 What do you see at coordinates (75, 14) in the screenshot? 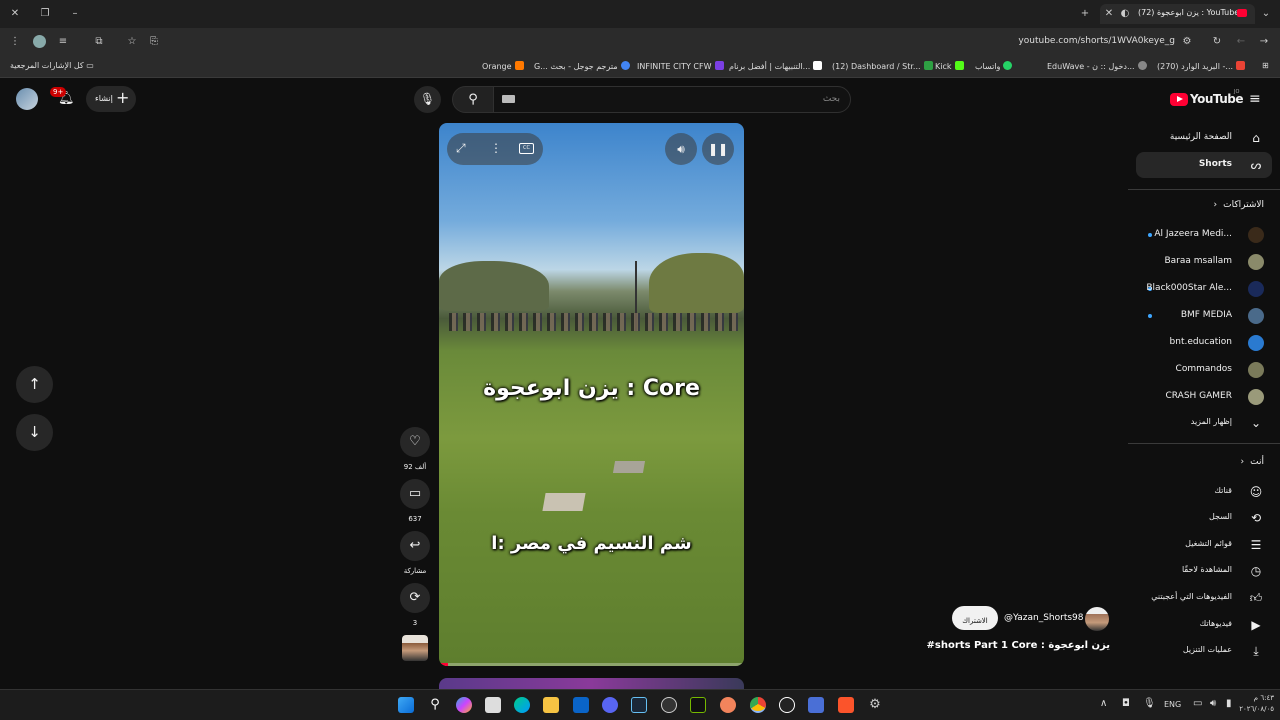
I see `minimize-window-icon: –` at bounding box center [75, 14].